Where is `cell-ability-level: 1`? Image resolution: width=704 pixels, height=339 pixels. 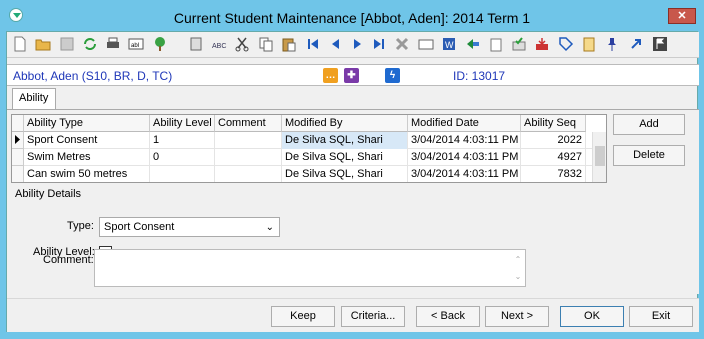
cell-ability-level: 1 is located at coordinates (182, 140).